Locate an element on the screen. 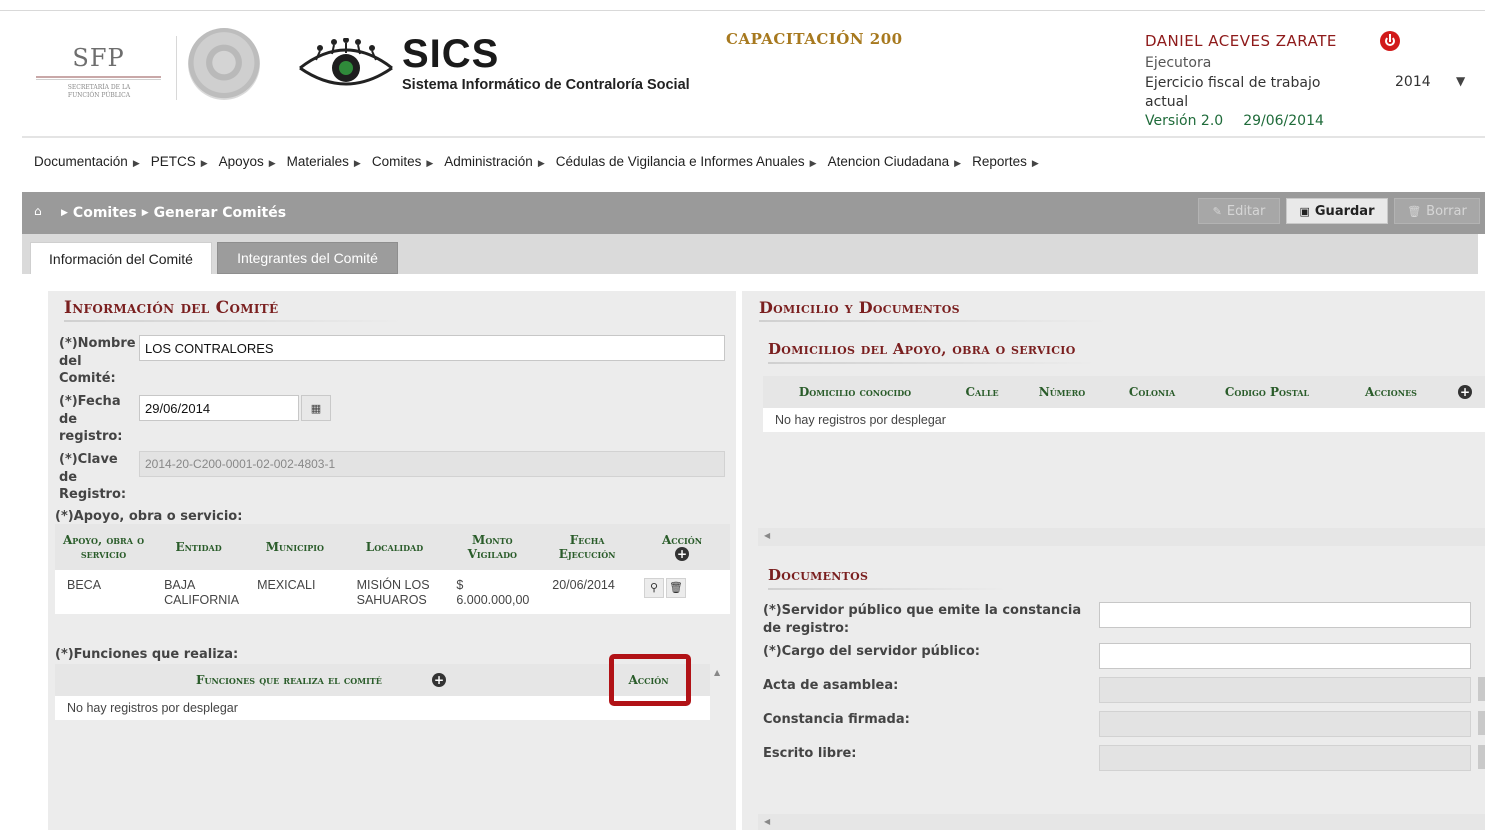 This screenshot has height=830, width=1485. constancia-browse-button is located at coordinates (1481, 723).